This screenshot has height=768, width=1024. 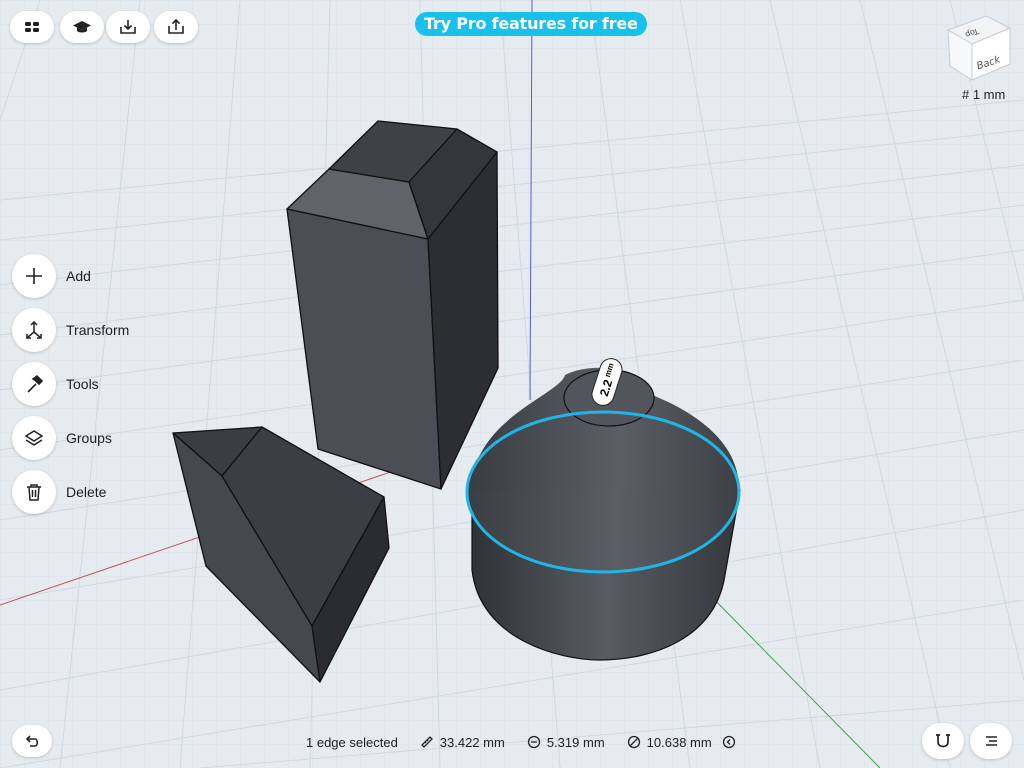 I want to click on magnet-icon, so click(x=943, y=741).